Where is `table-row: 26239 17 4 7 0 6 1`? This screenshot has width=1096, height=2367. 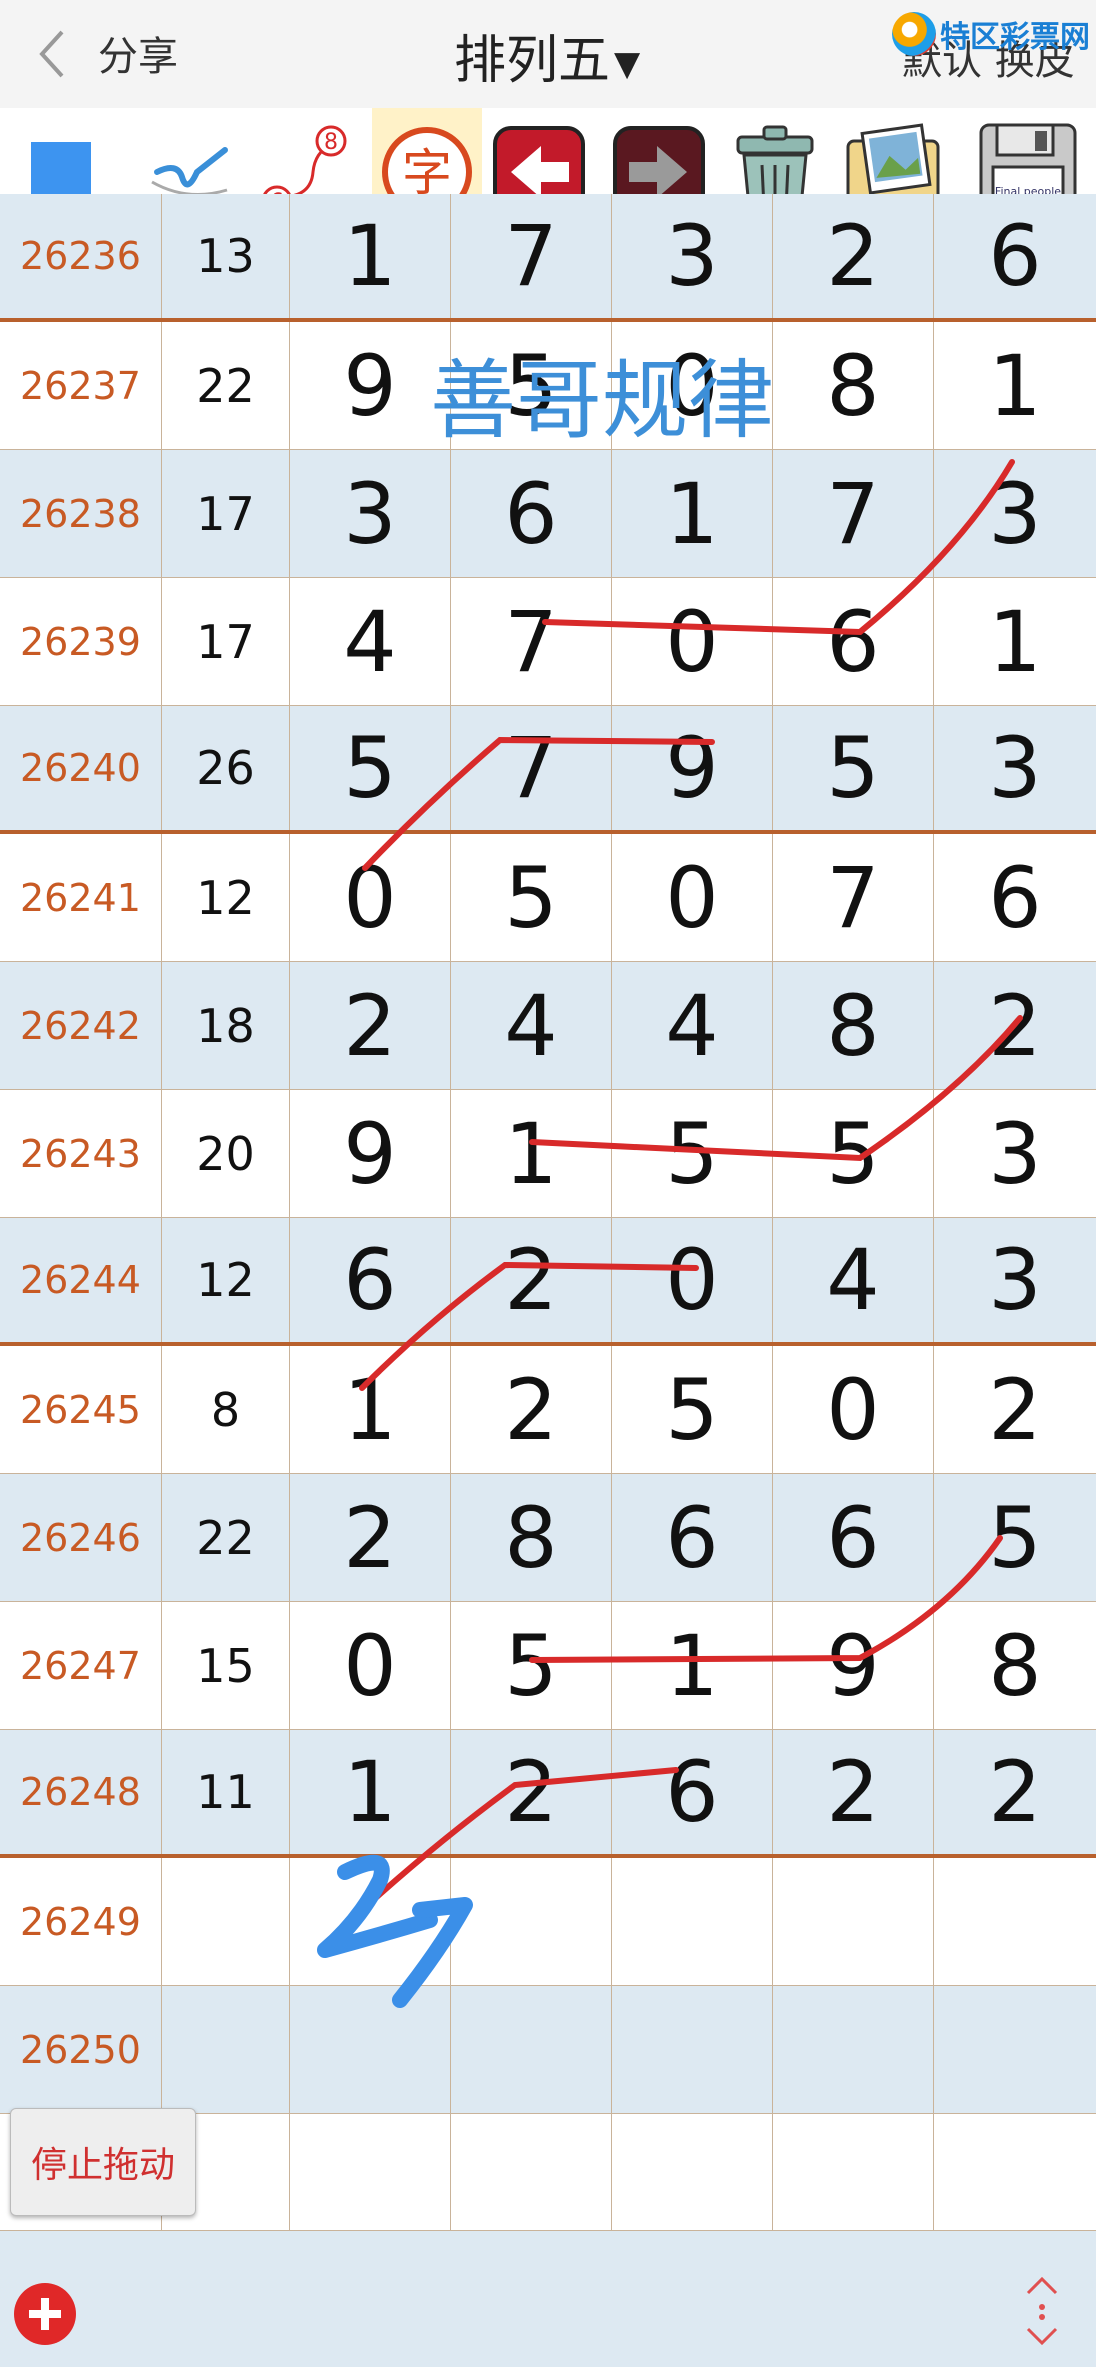 table-row: 26239 17 4 7 0 6 1 is located at coordinates (548, 642).